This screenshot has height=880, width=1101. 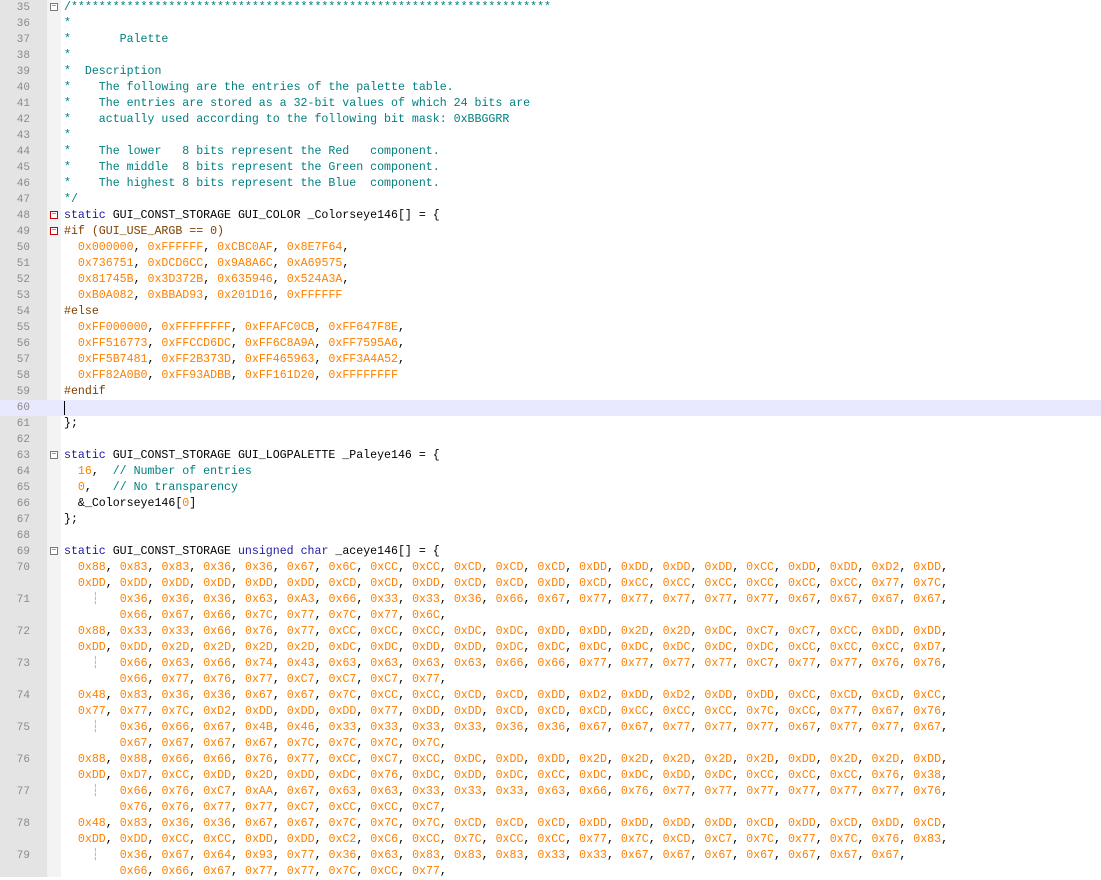 What do you see at coordinates (23, 472) in the screenshot?
I see `line-number: 64` at bounding box center [23, 472].